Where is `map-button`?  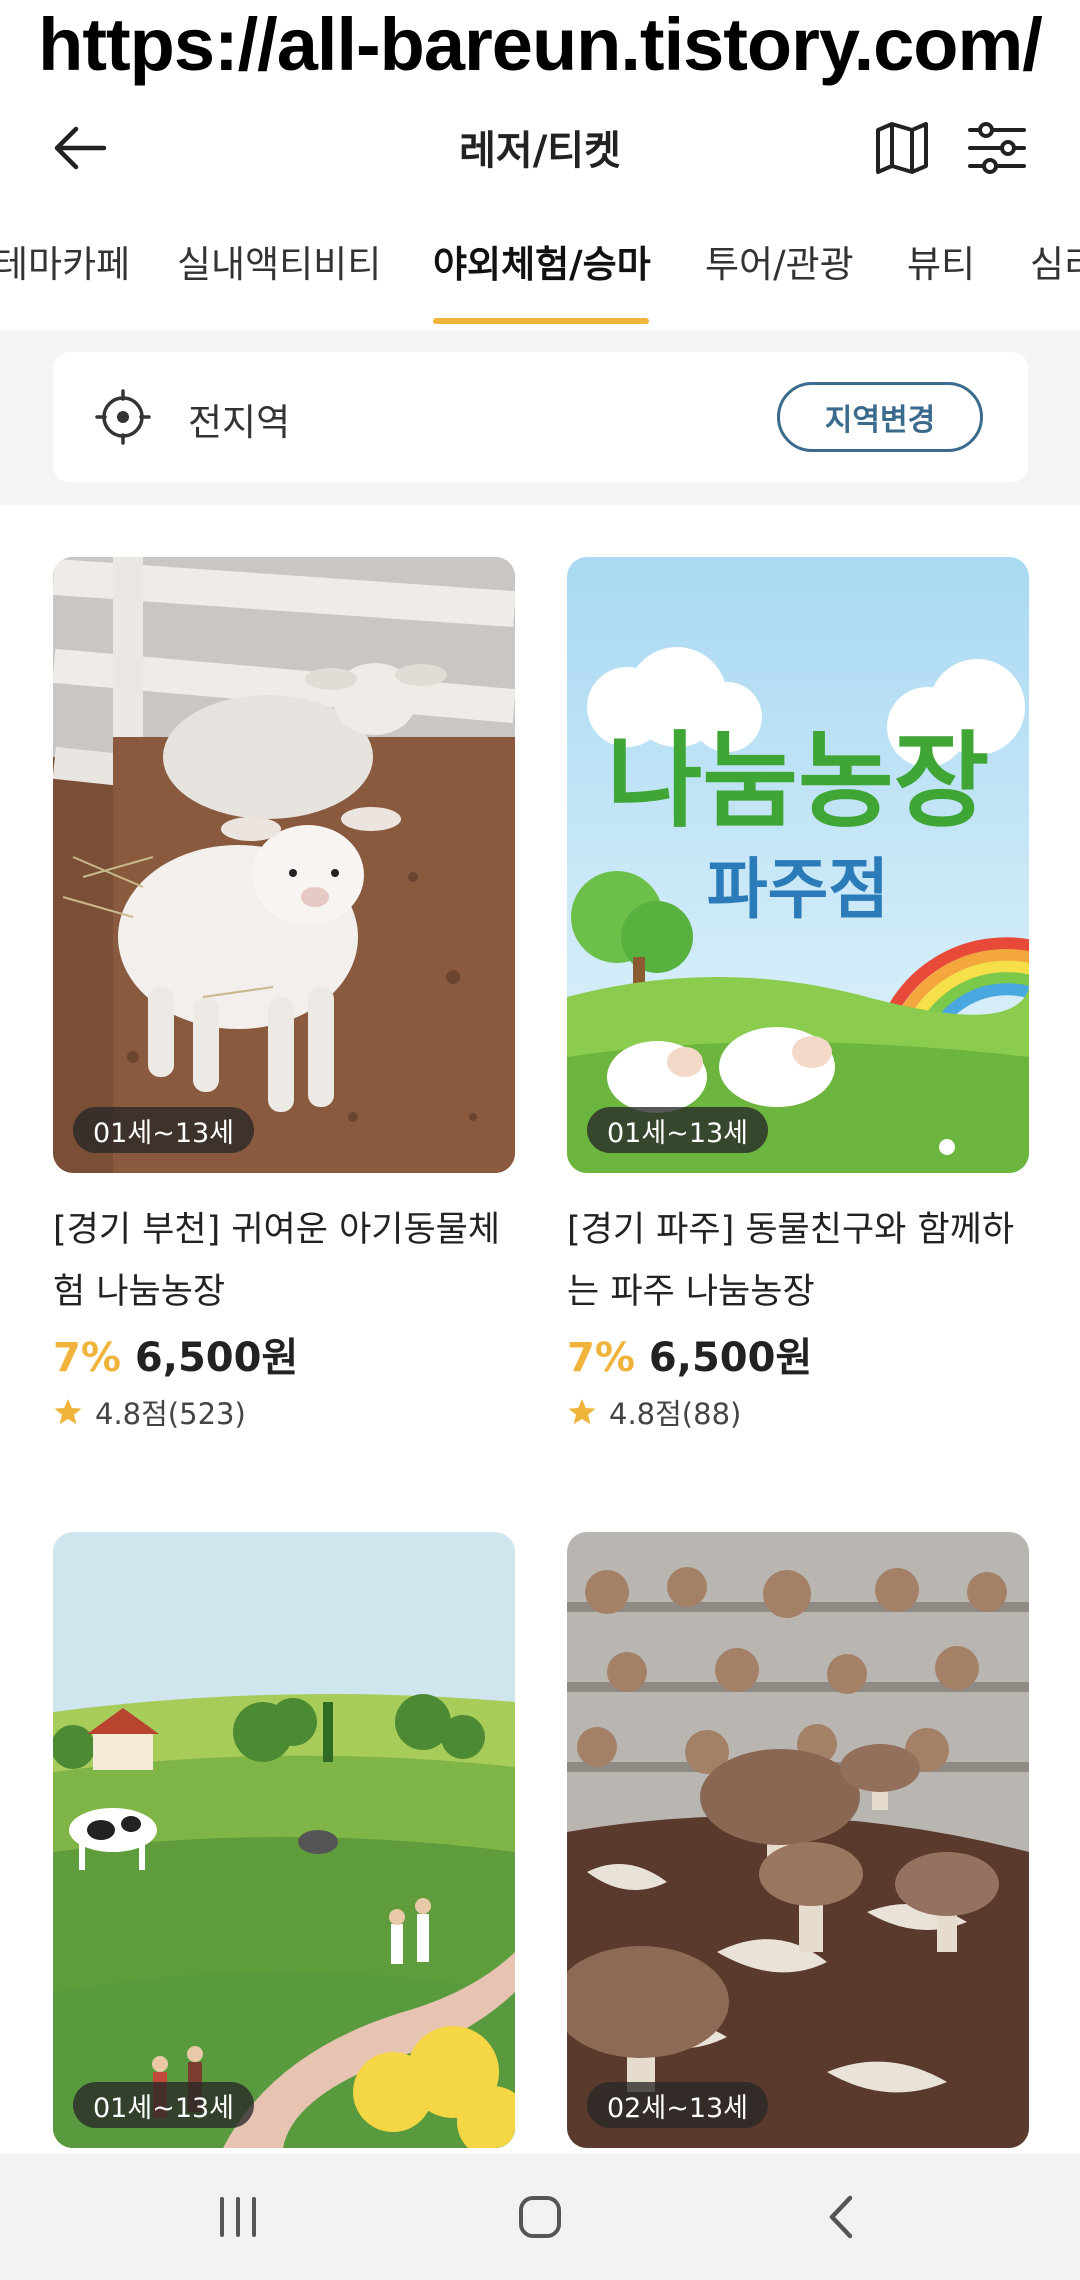 map-button is located at coordinates (902, 148).